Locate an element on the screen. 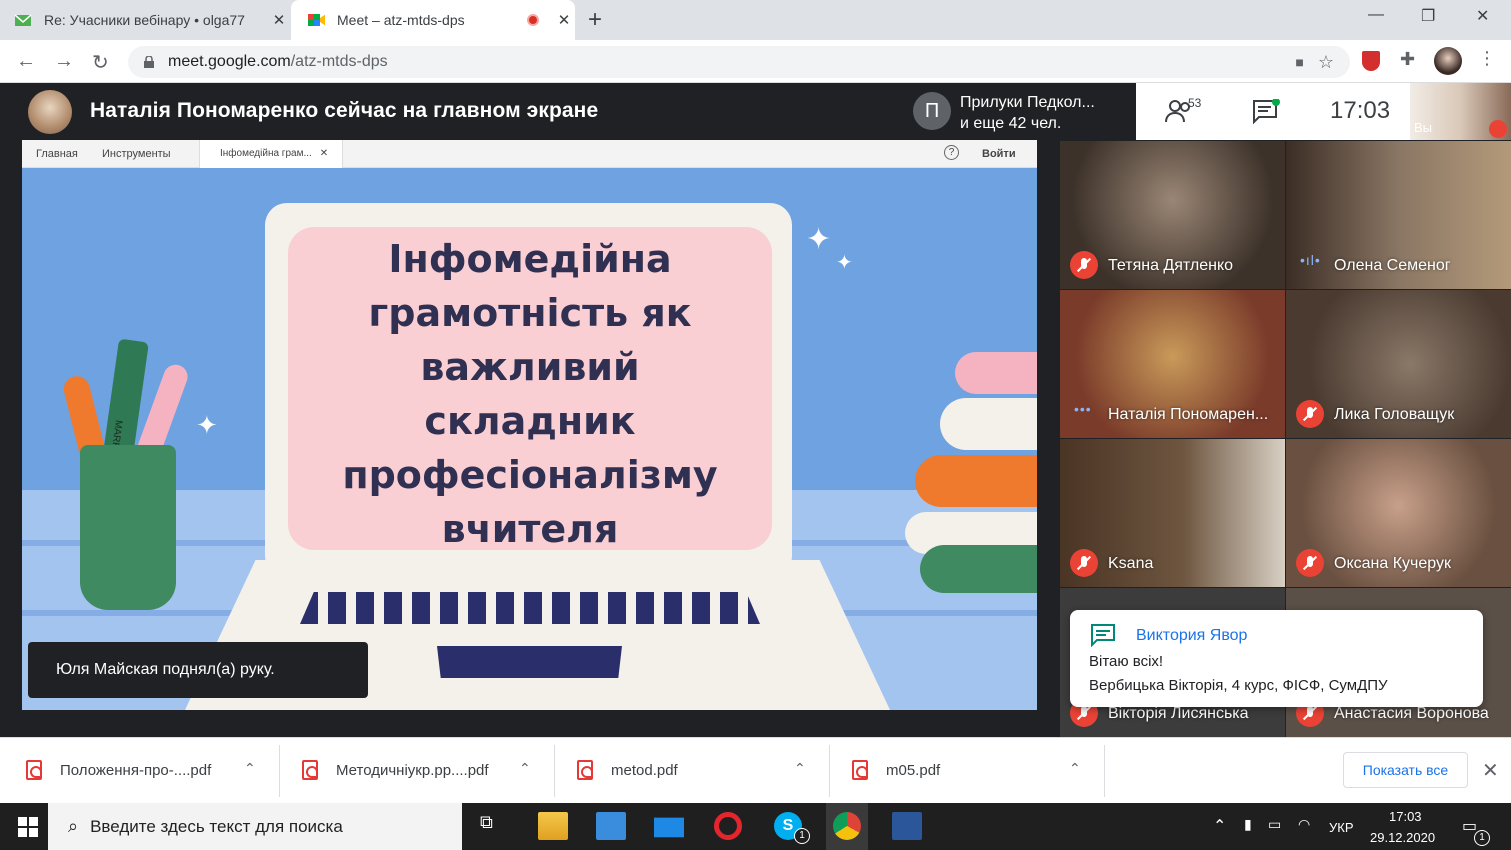  word-icon is located at coordinates (907, 826).